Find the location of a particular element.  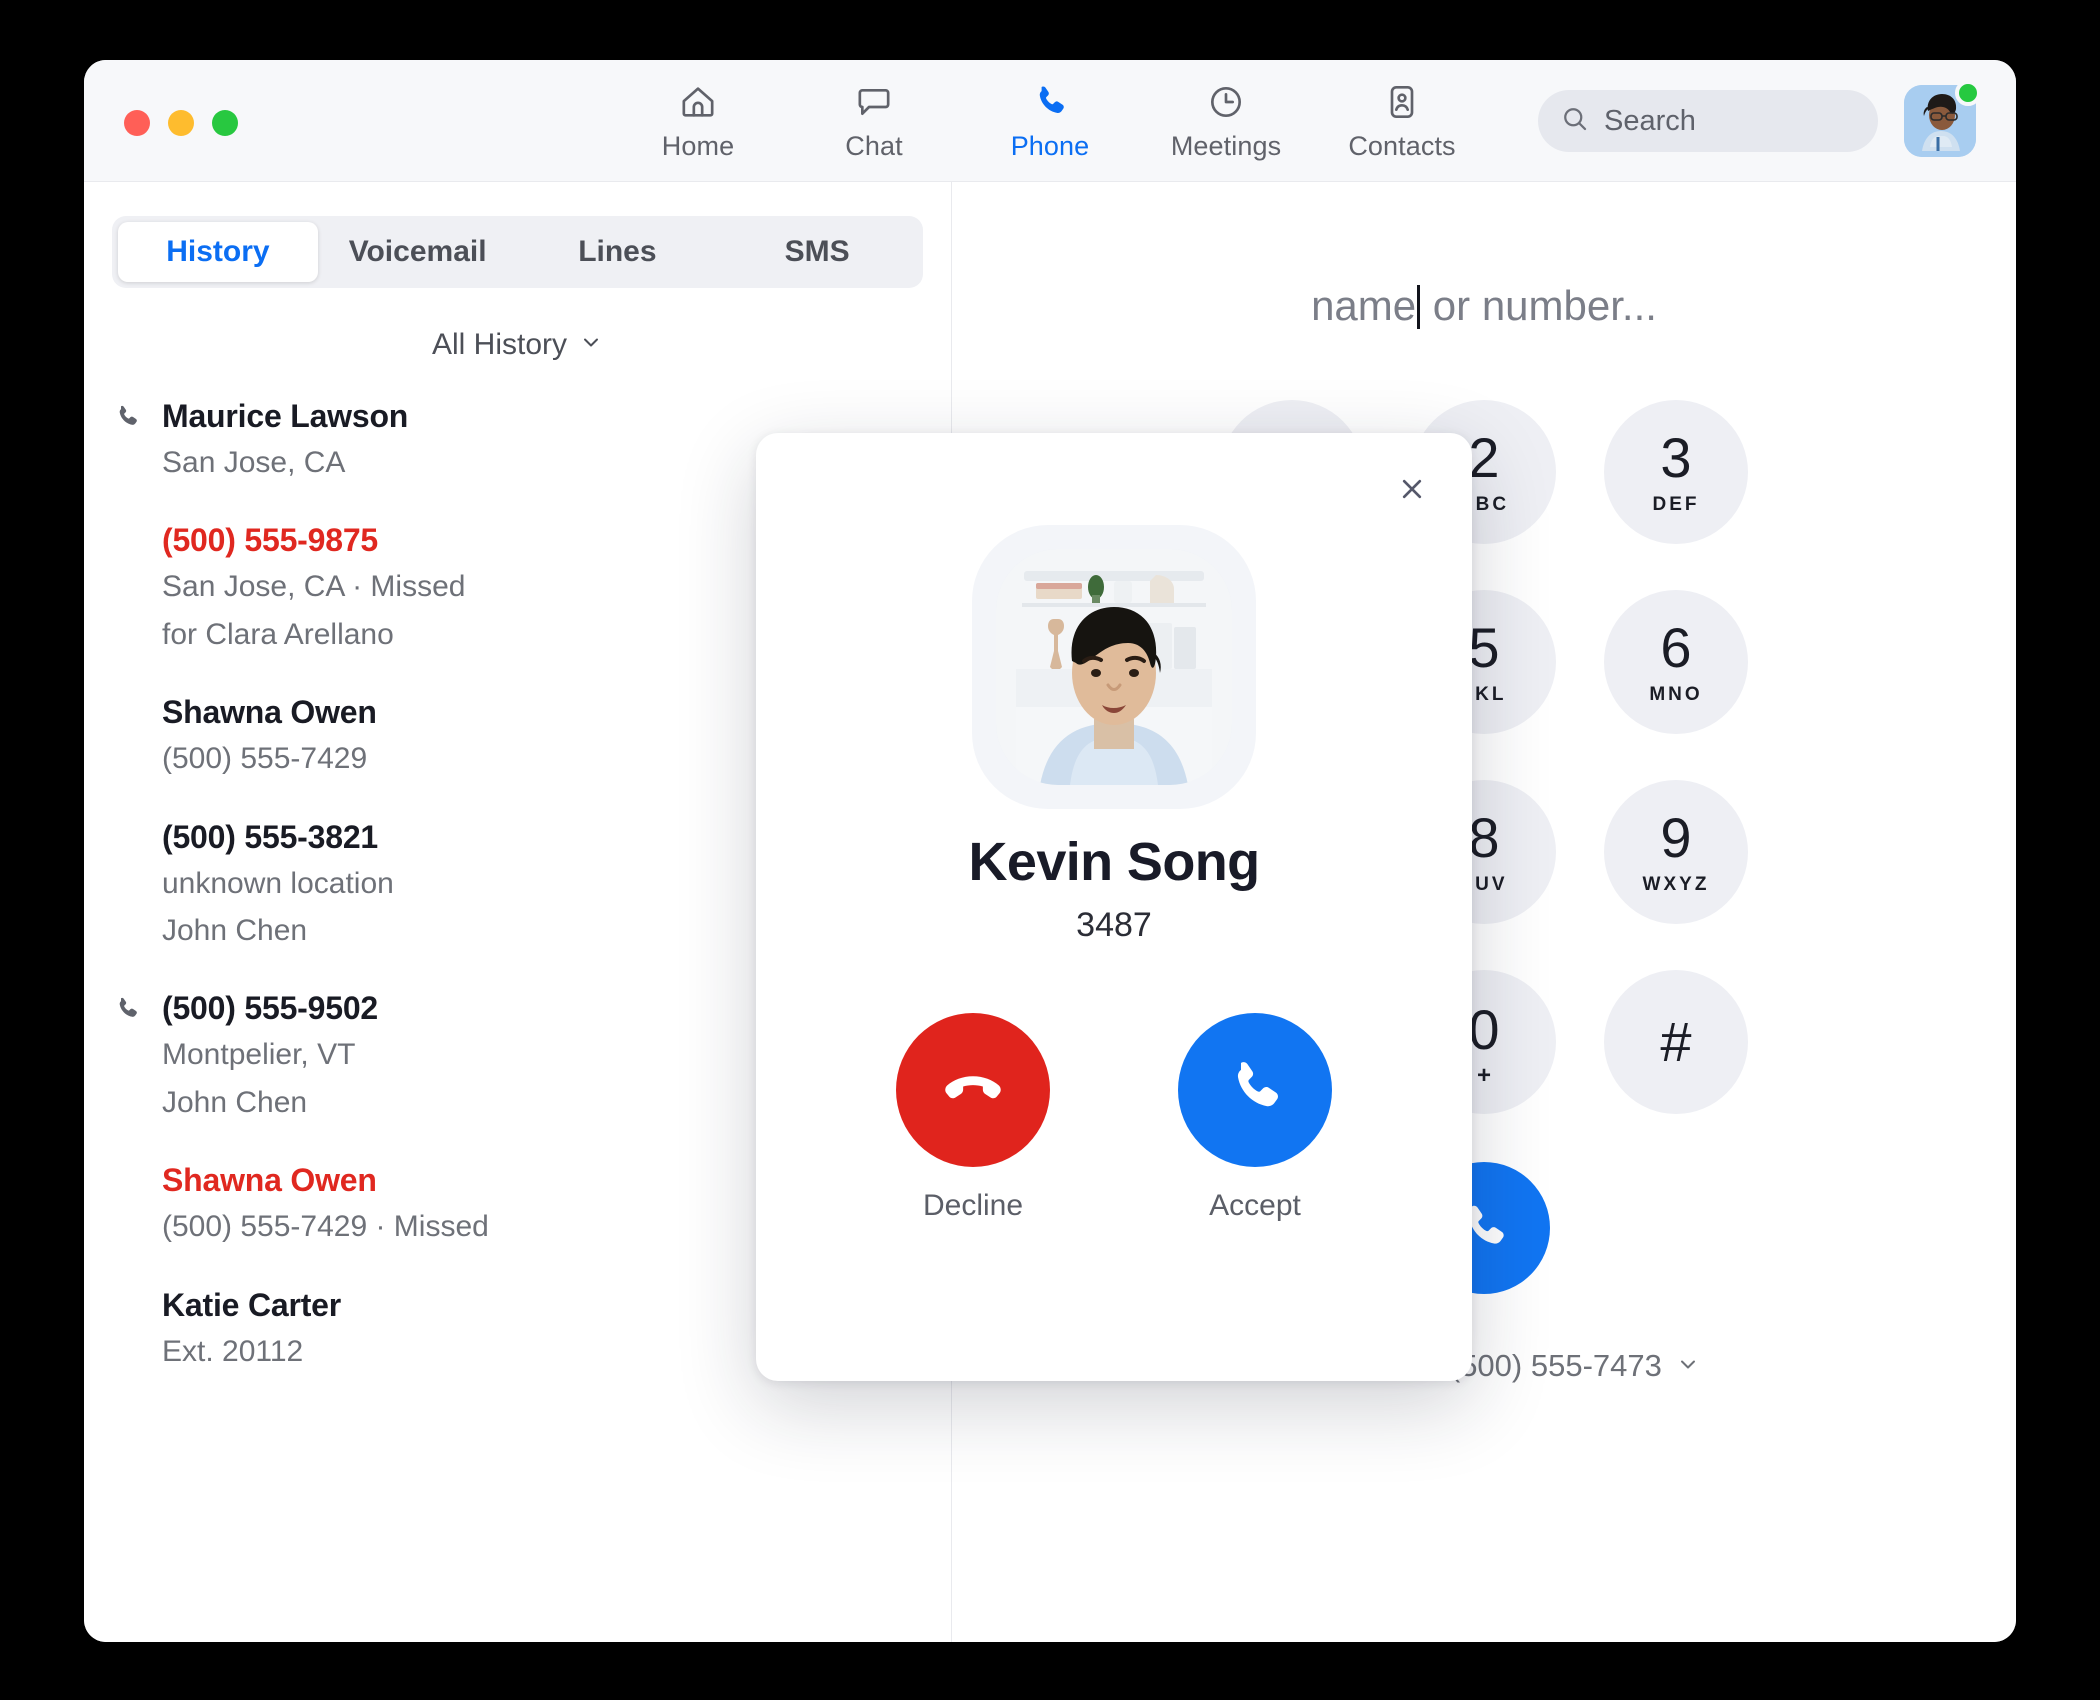

history-filter-dropdown: All History is located at coordinates (517, 345).